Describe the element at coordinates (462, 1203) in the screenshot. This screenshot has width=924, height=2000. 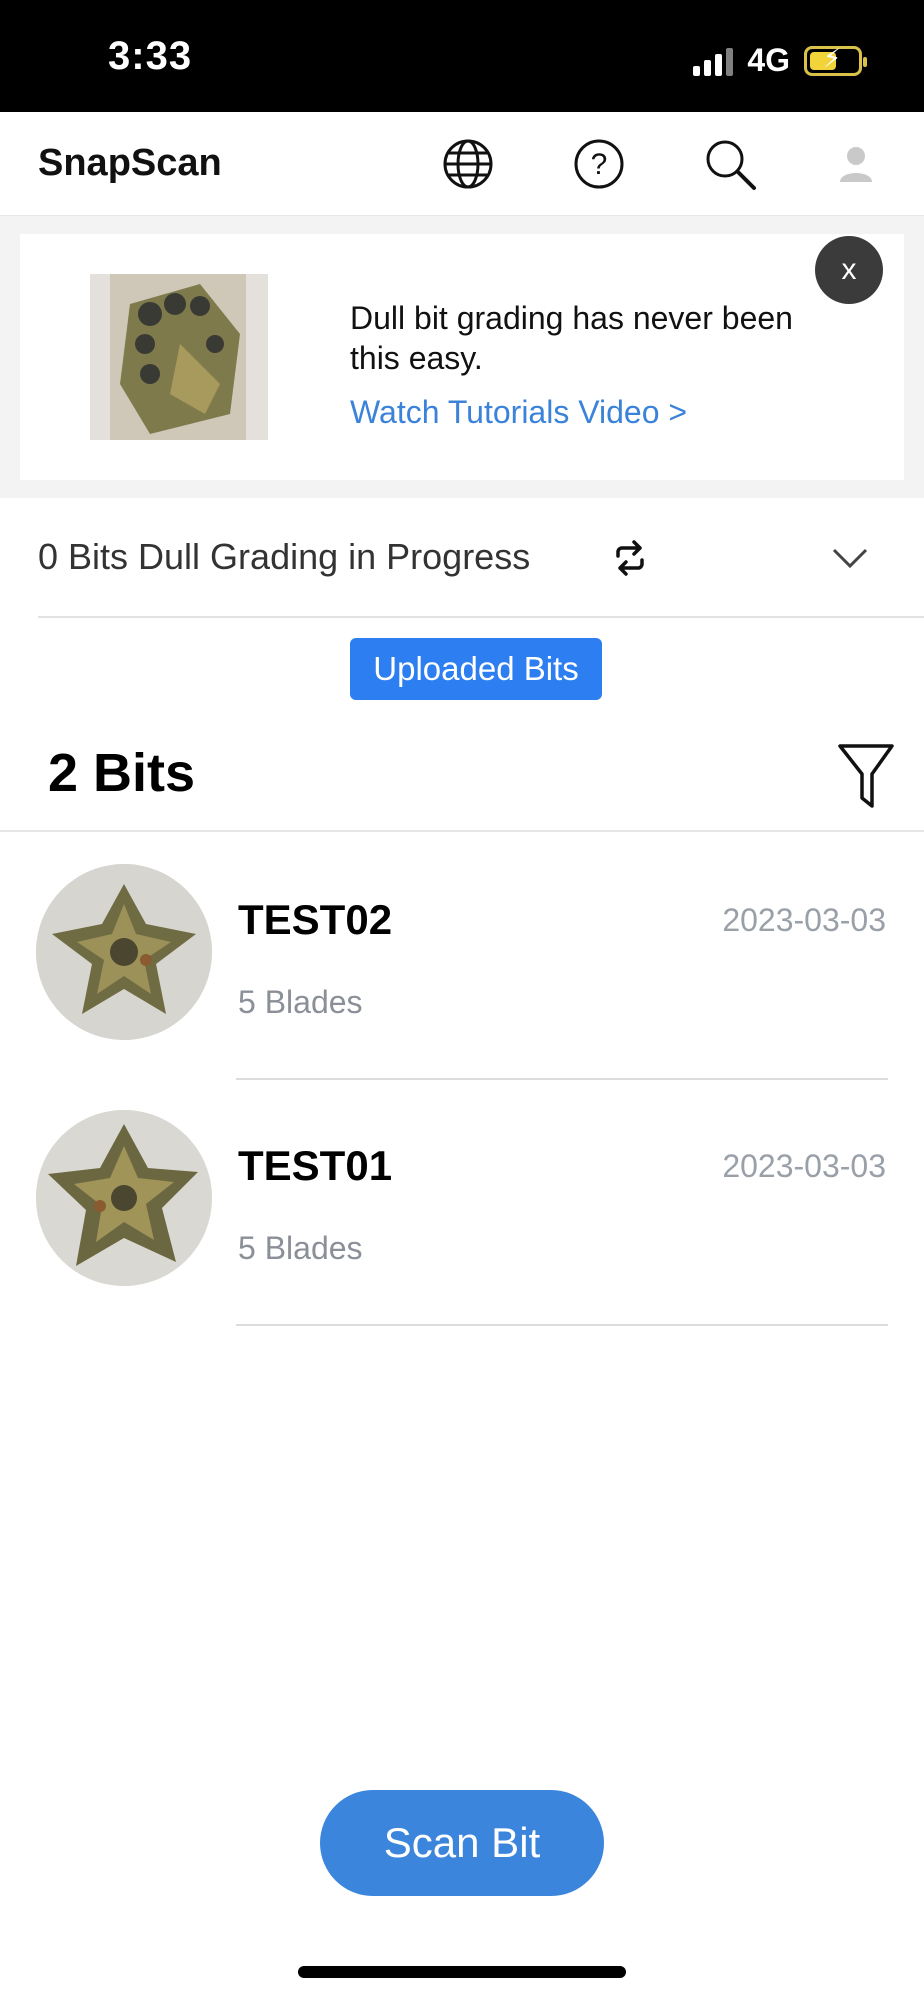
I see `list-item: TEST01 5 Blades 2023-03-03` at that location.